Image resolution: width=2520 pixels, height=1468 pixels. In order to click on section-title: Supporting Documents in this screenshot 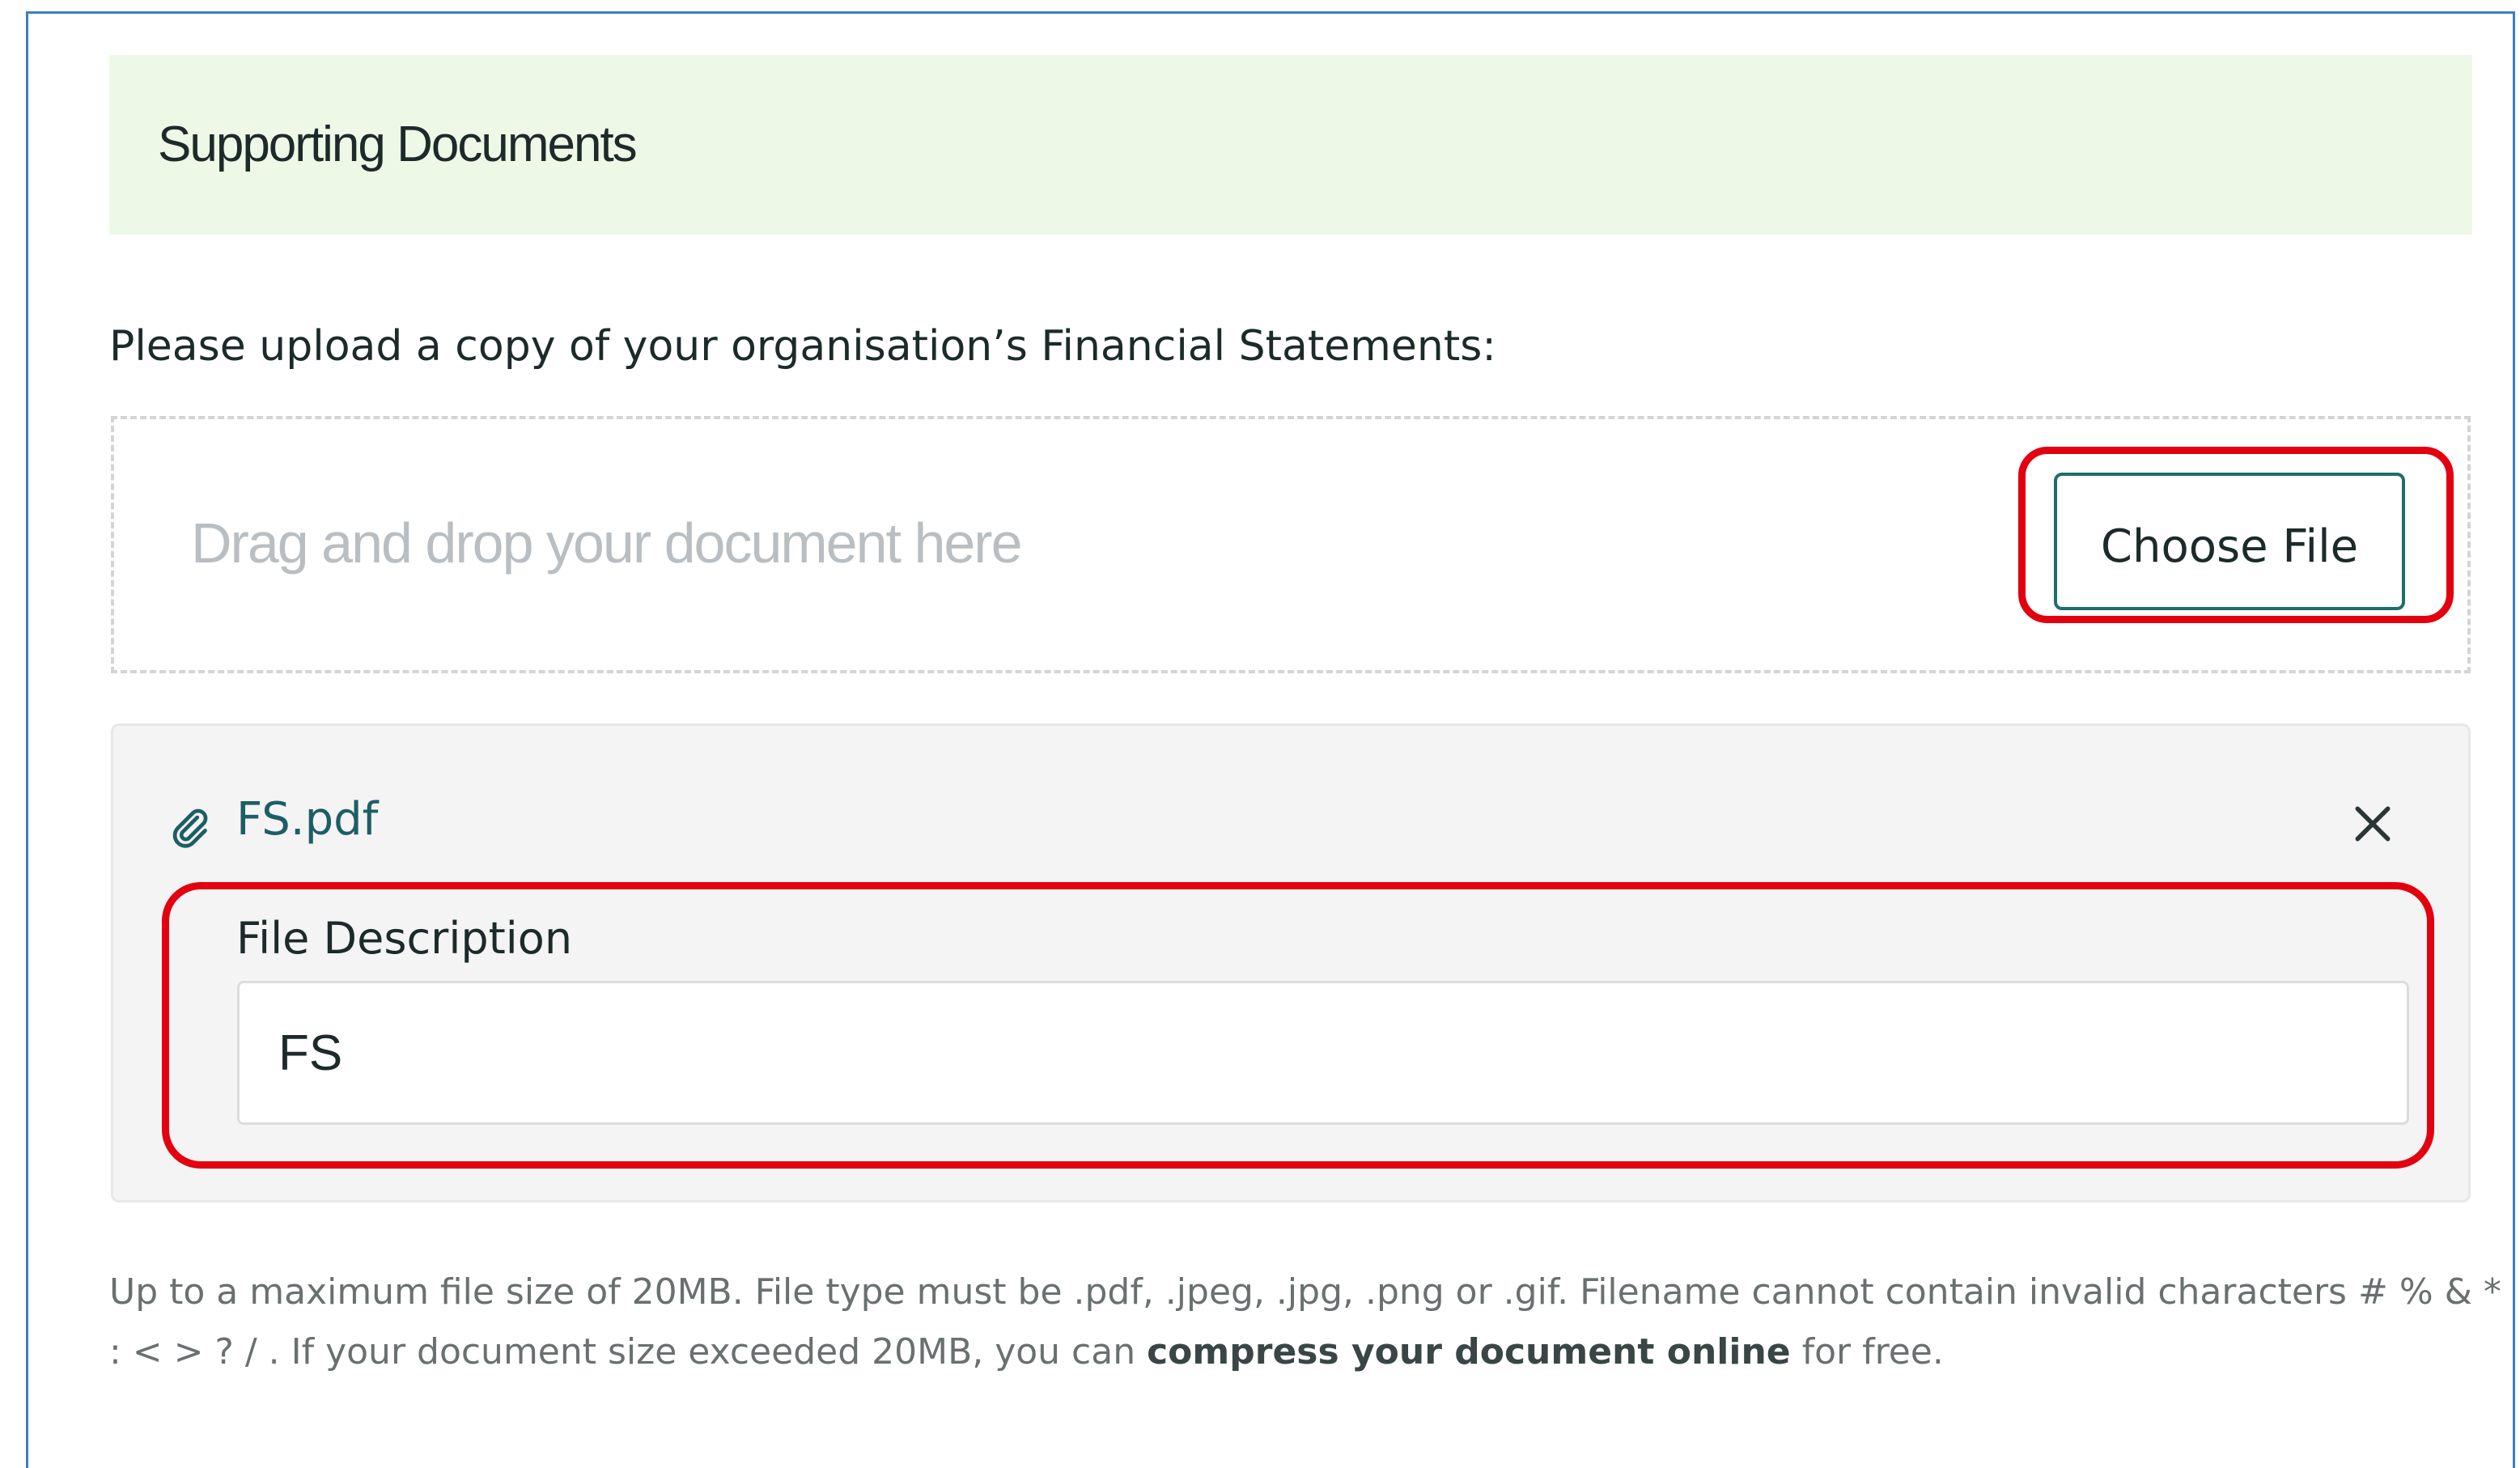, I will do `click(398, 144)`.